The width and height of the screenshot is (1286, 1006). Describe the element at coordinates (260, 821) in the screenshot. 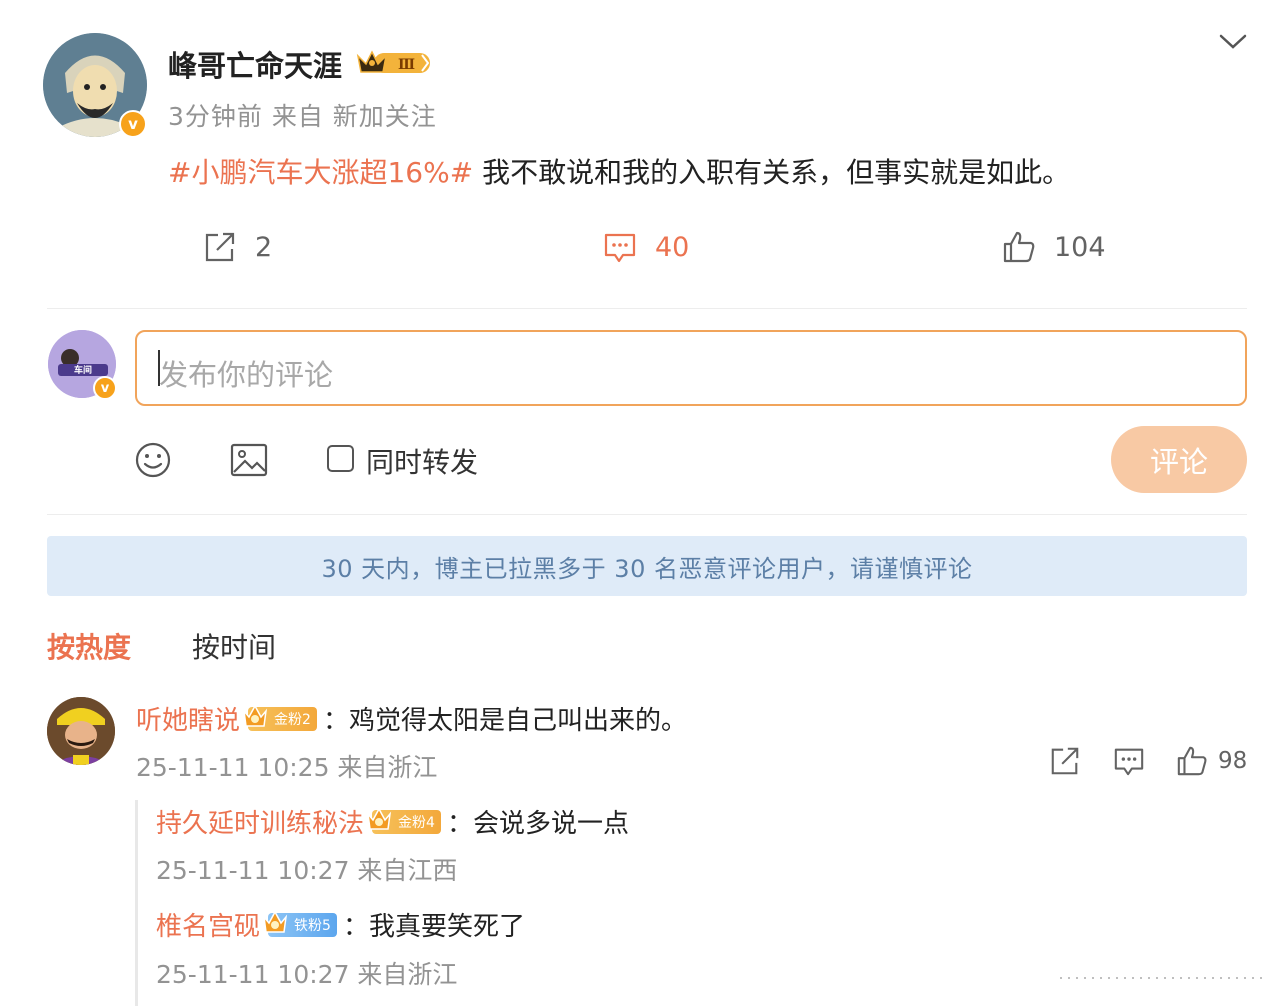

I see `replier-name: 持久延时训练秘法` at that location.